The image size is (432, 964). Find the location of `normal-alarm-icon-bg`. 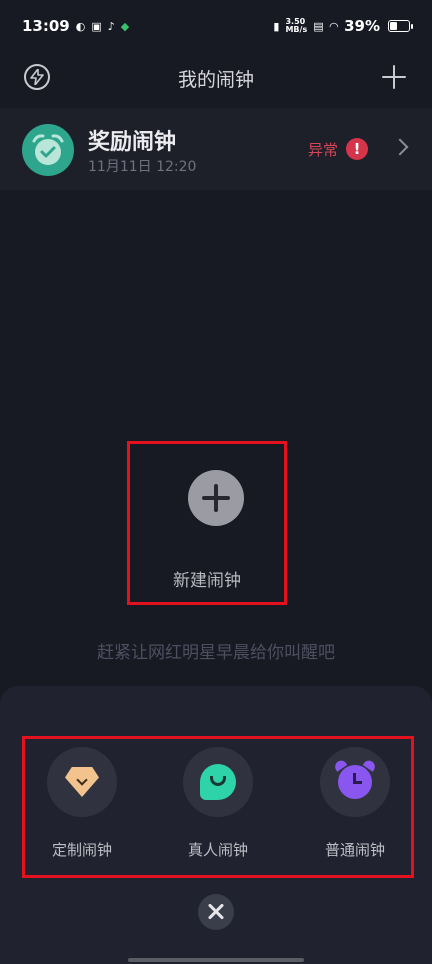

normal-alarm-icon-bg is located at coordinates (355, 782).